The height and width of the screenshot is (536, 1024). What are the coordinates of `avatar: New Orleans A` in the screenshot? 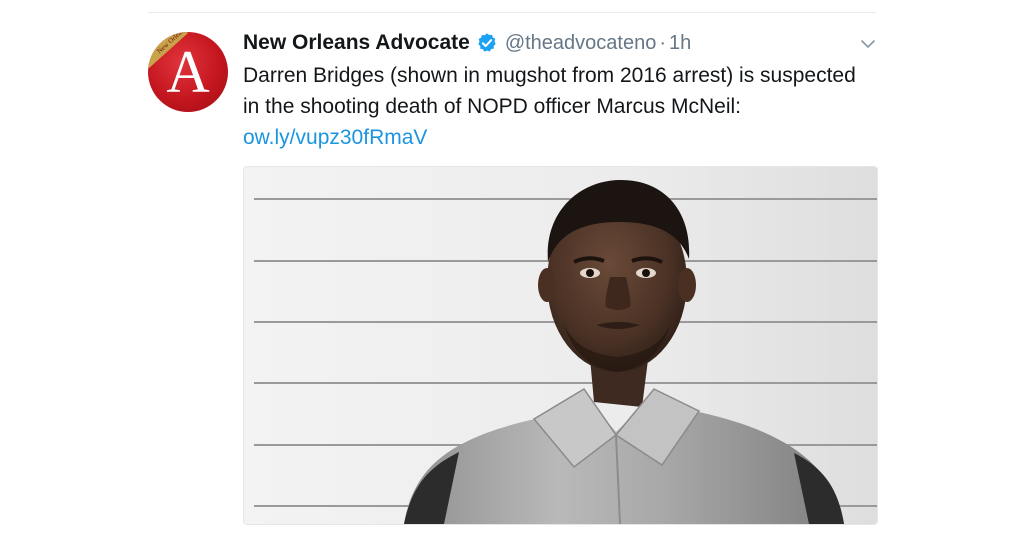 It's located at (188, 72).